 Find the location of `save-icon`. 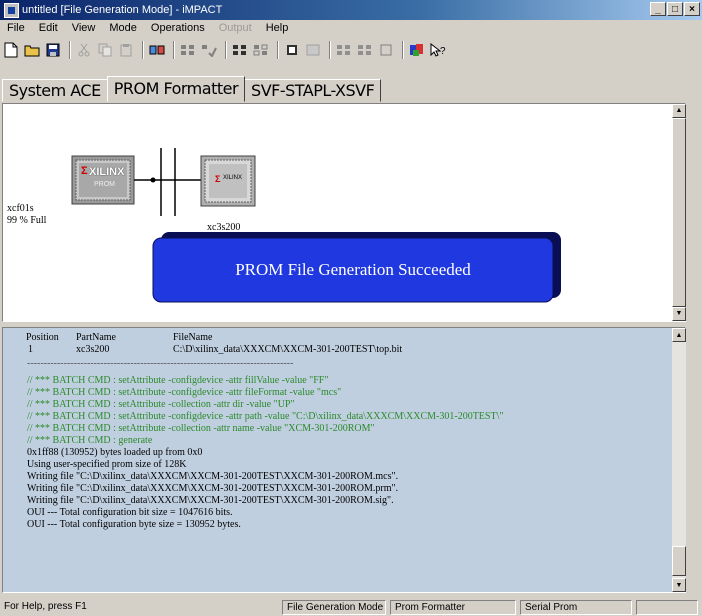

save-icon is located at coordinates (53, 50).